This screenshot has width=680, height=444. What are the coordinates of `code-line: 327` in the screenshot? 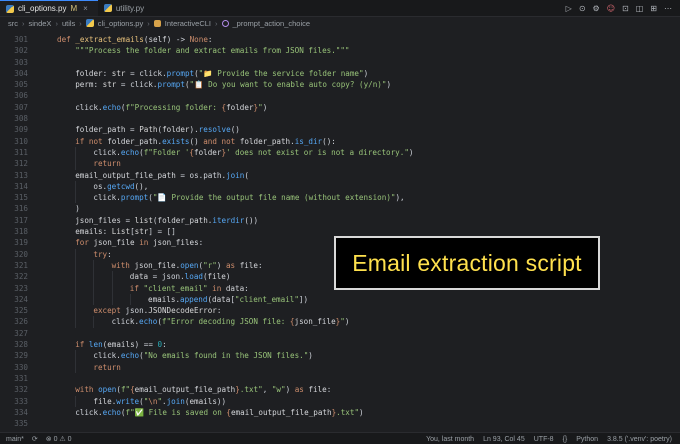 It's located at (340, 333).